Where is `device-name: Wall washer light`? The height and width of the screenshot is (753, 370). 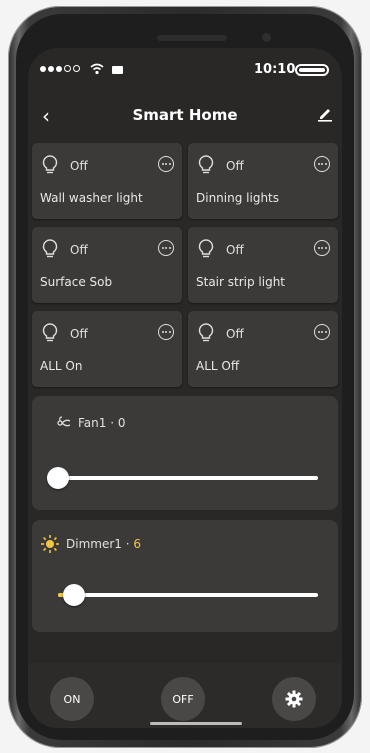
device-name: Wall washer light is located at coordinates (91, 198).